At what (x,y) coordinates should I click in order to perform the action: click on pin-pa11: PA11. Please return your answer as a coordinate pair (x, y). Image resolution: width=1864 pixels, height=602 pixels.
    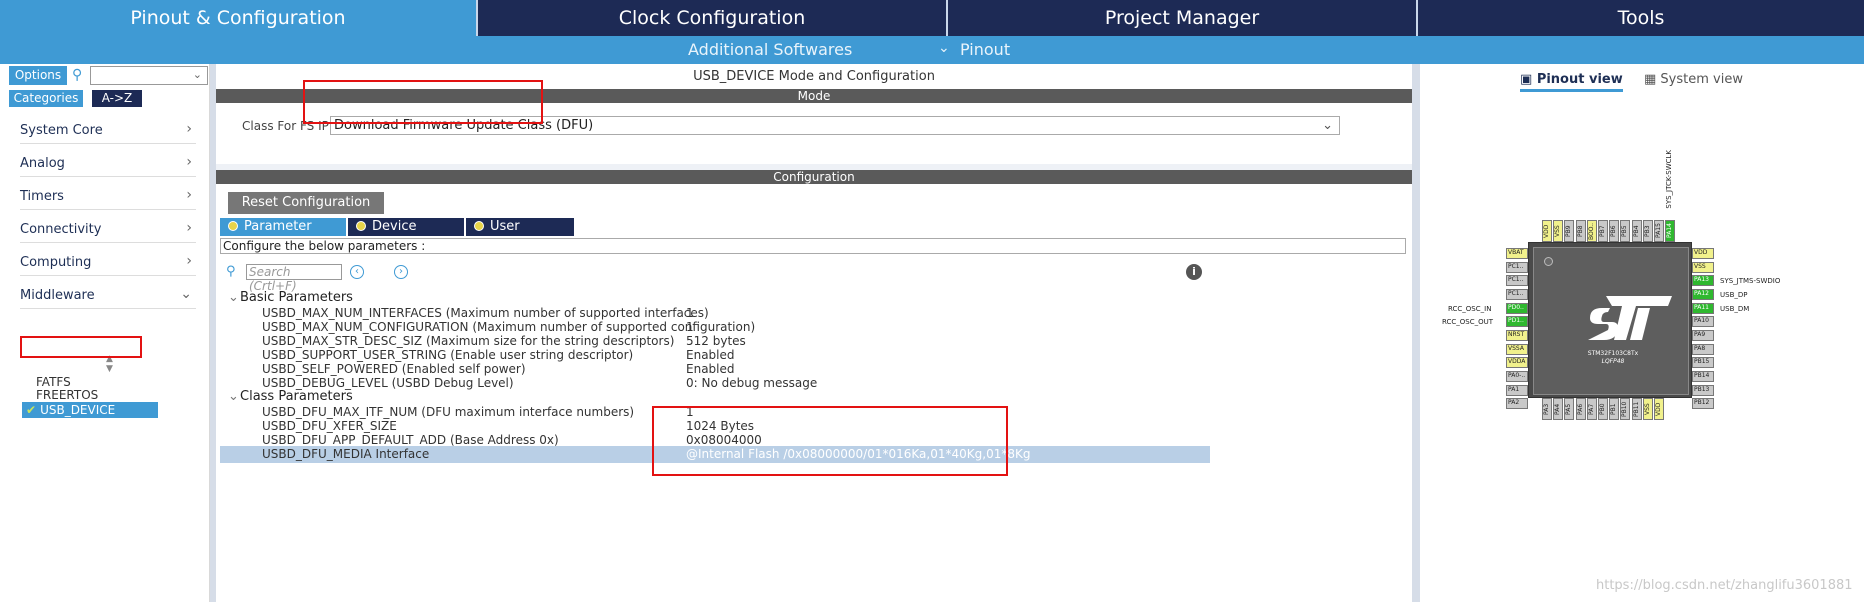
    Looking at the image, I should click on (1703, 308).